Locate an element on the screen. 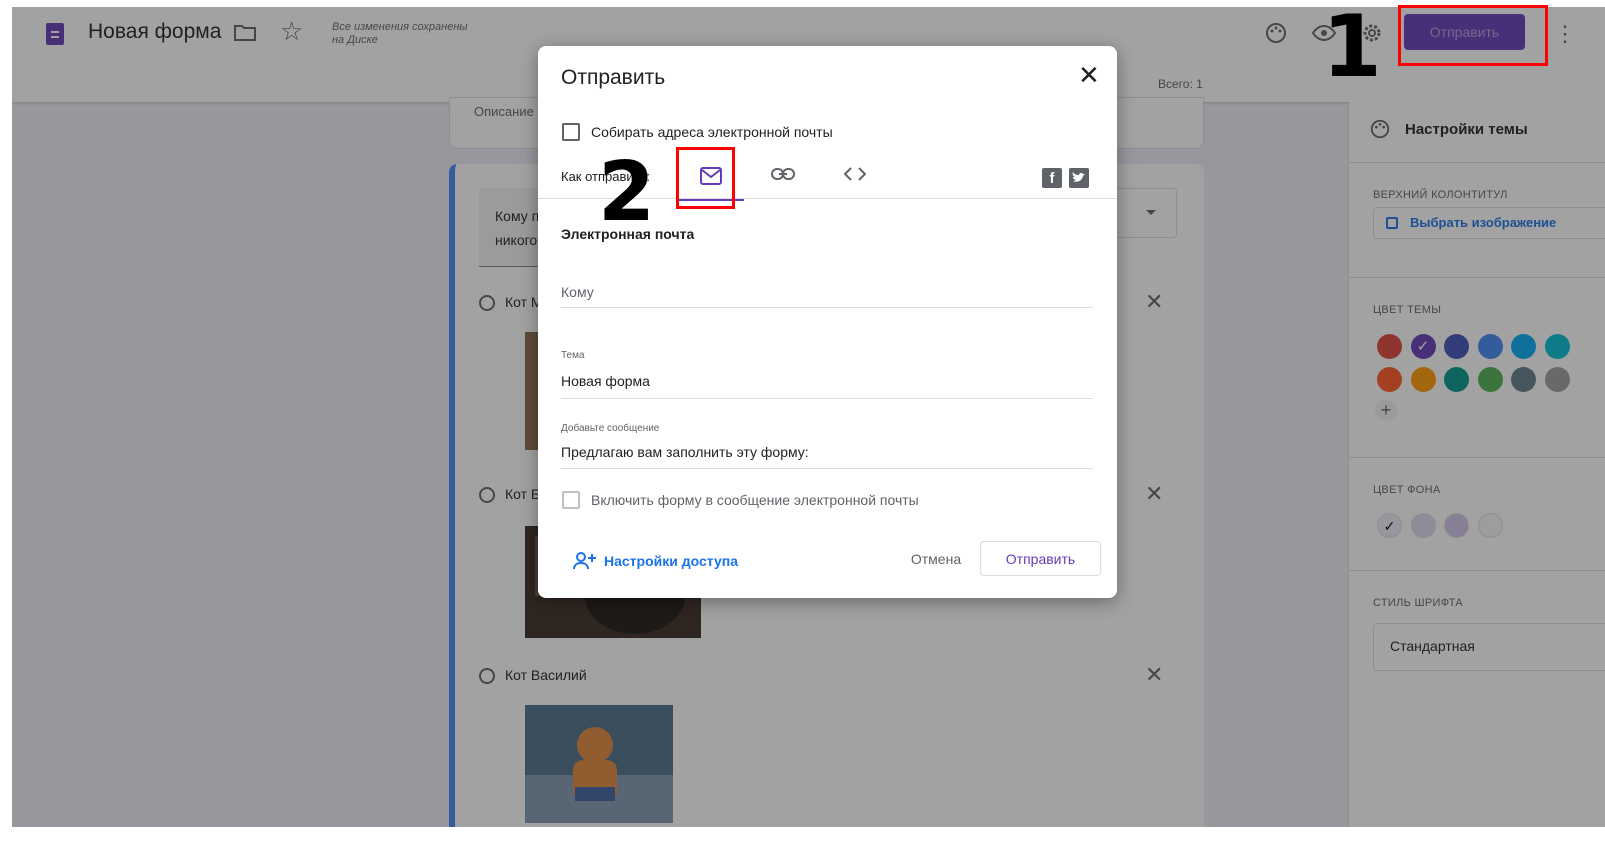 The height and width of the screenshot is (847, 1605). step-number-1: 1 is located at coordinates (1352, 48).